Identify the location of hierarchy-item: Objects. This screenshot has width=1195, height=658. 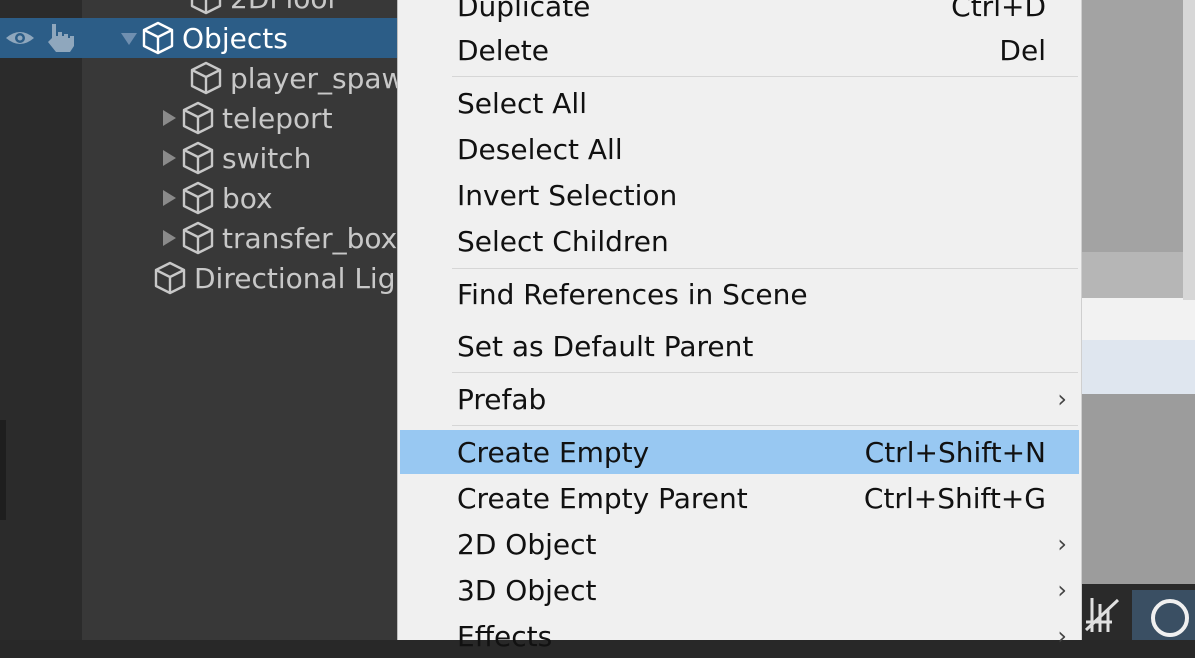
(203, 38).